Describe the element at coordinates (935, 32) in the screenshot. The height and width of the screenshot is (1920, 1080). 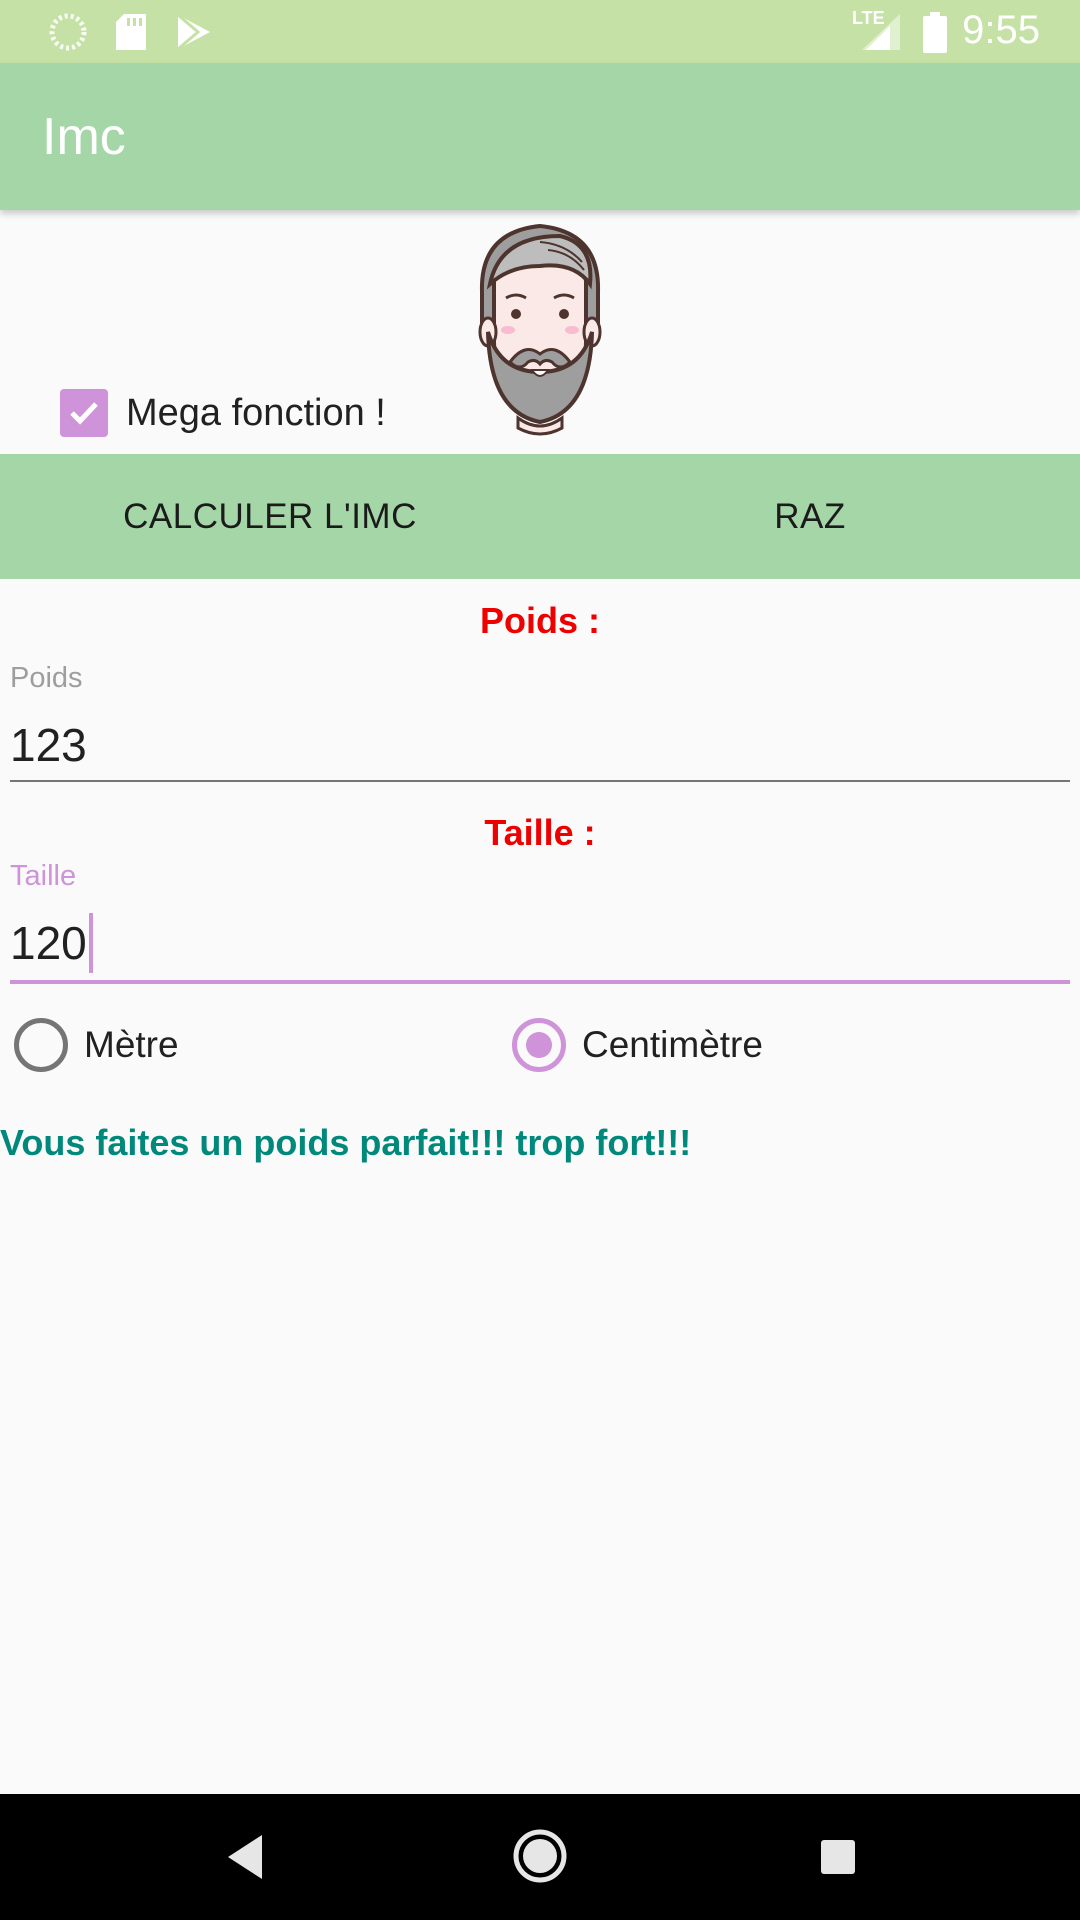
I see `battery-icon` at that location.